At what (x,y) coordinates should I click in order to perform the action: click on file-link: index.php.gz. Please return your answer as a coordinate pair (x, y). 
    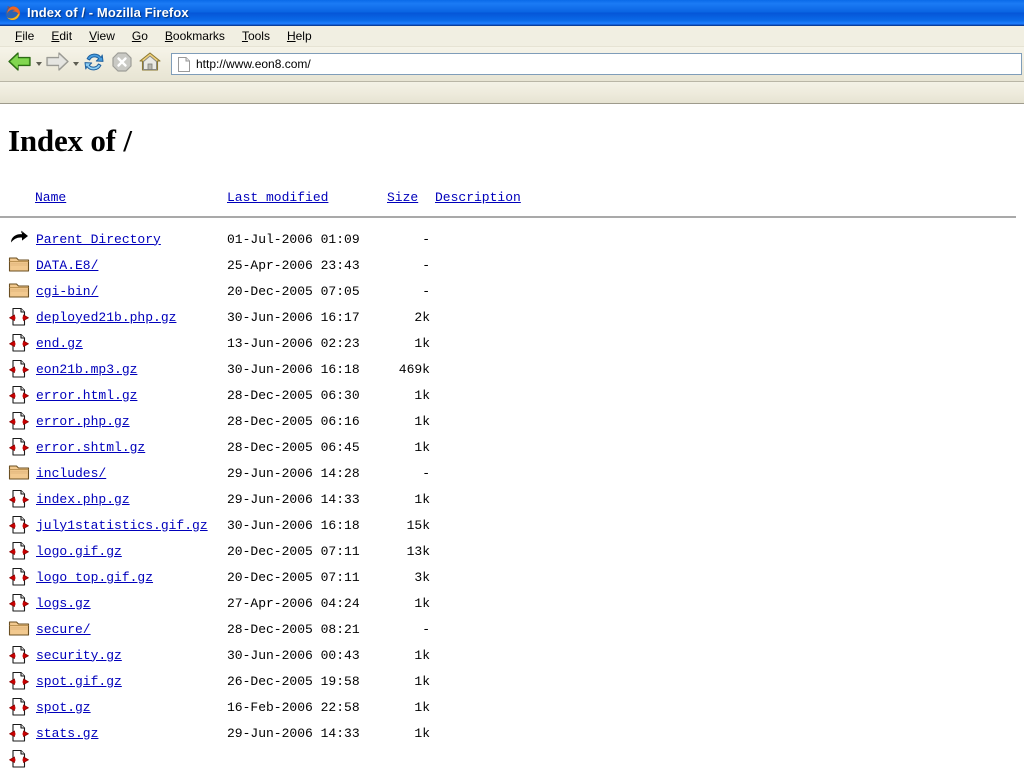
    Looking at the image, I should click on (83, 499).